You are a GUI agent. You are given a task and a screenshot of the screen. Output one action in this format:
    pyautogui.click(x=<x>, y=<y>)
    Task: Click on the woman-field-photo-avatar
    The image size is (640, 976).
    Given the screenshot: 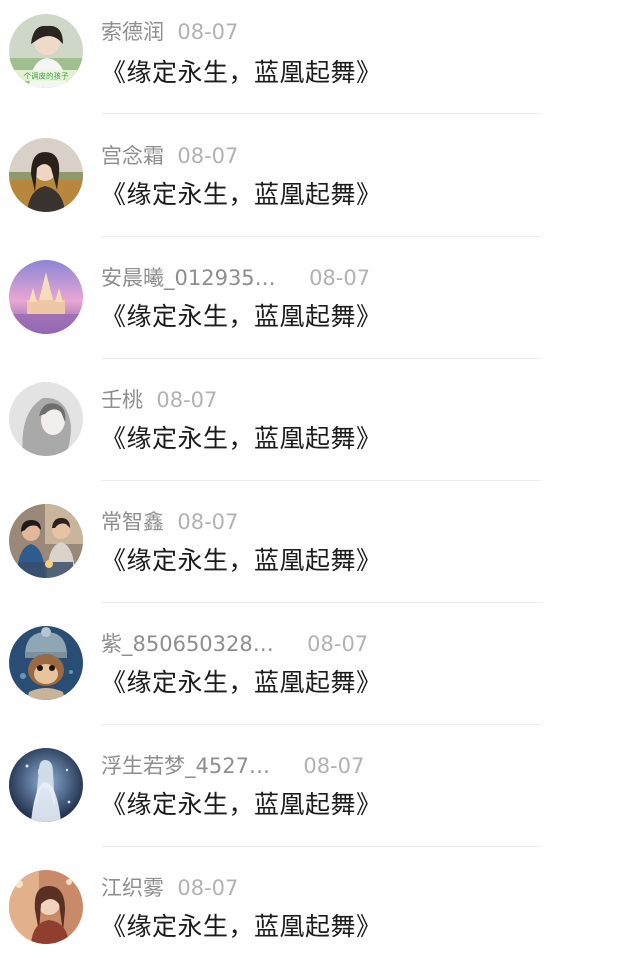 What is the action you would take?
    pyautogui.click(x=46, y=175)
    